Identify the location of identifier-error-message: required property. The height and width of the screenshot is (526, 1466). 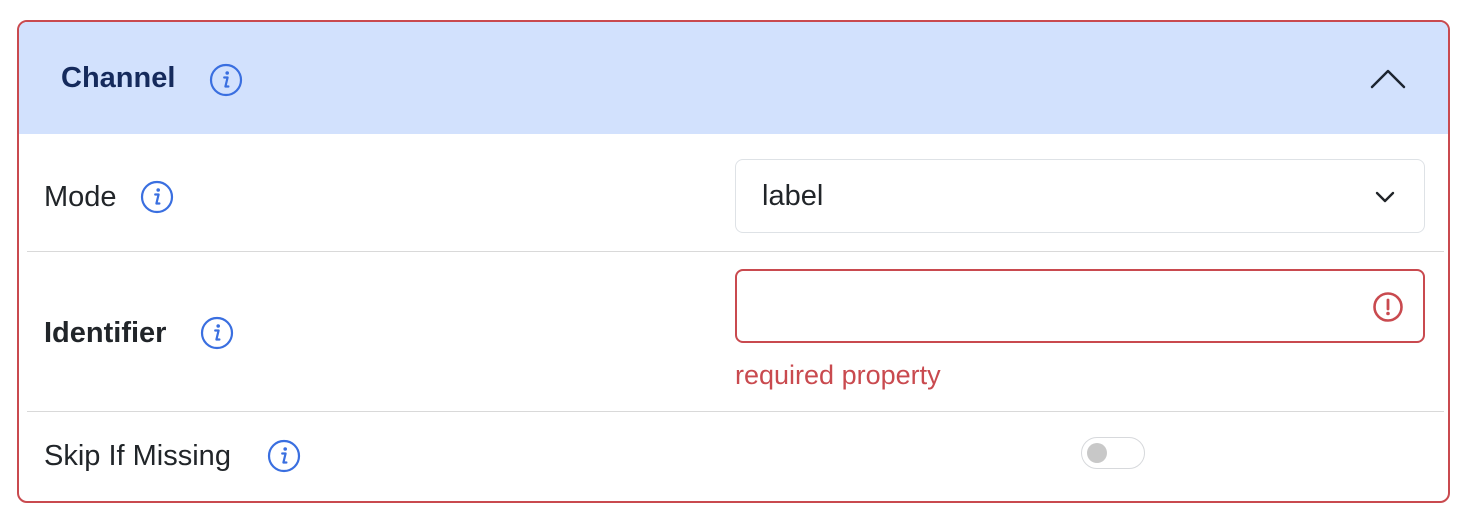
(838, 375).